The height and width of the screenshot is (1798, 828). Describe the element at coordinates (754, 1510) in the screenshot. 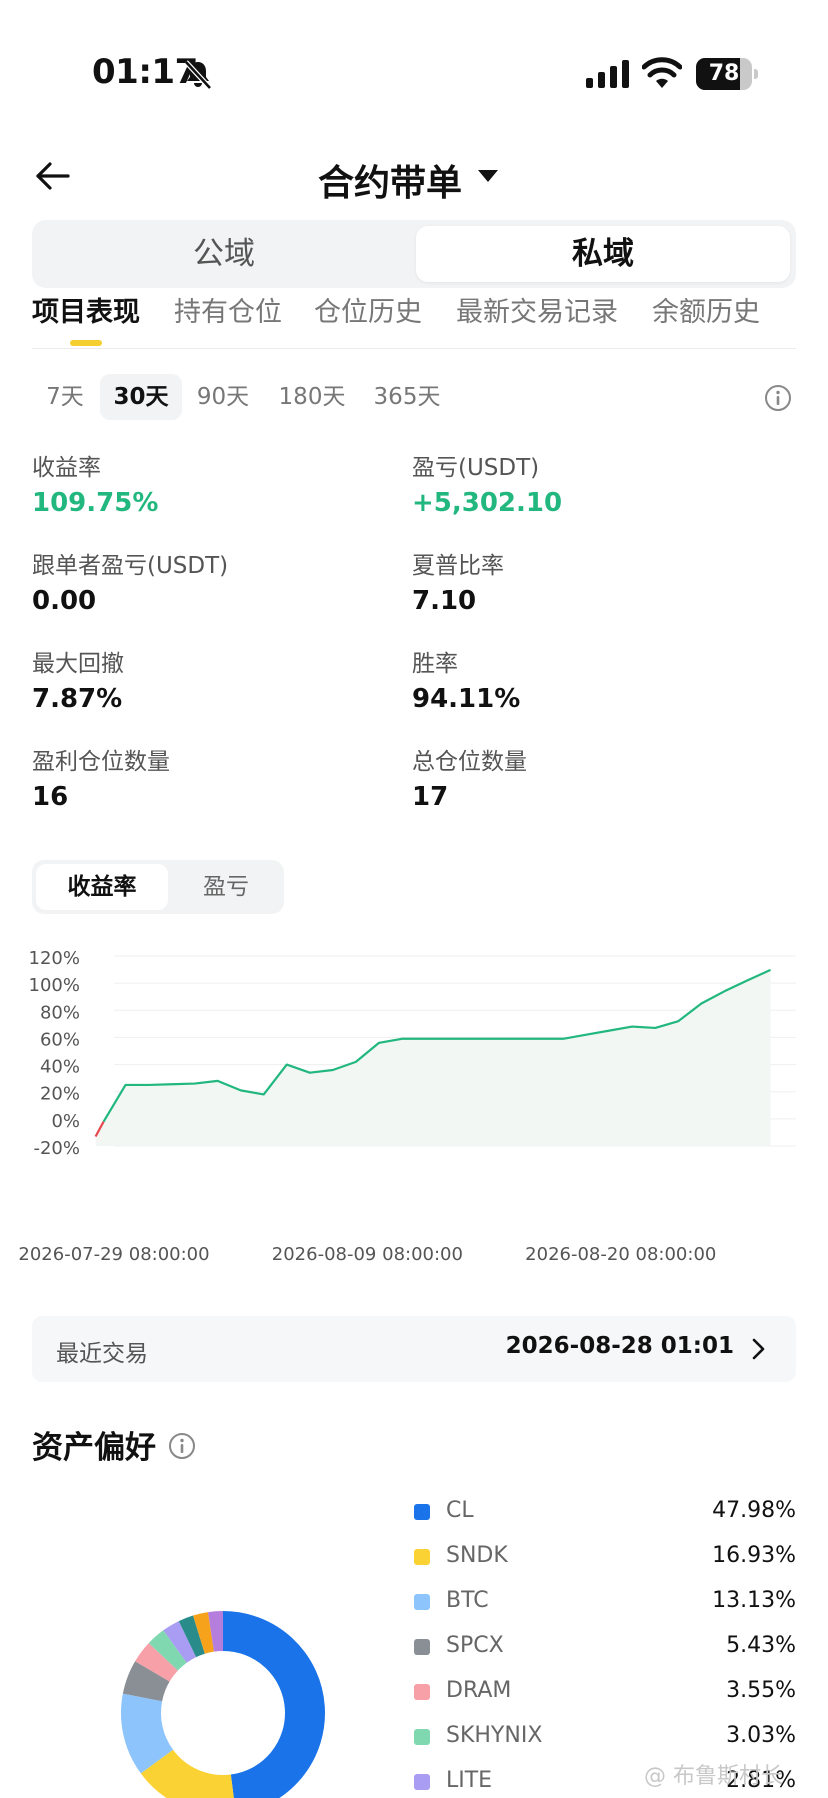

I see `legend-percent: 47.98%` at that location.